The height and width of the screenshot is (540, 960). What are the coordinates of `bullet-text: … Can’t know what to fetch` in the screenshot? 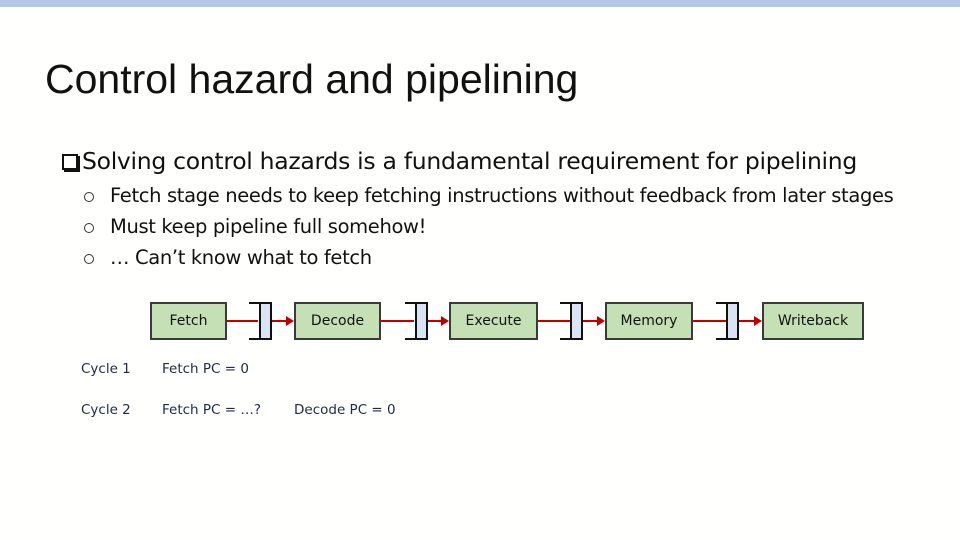 It's located at (241, 257).